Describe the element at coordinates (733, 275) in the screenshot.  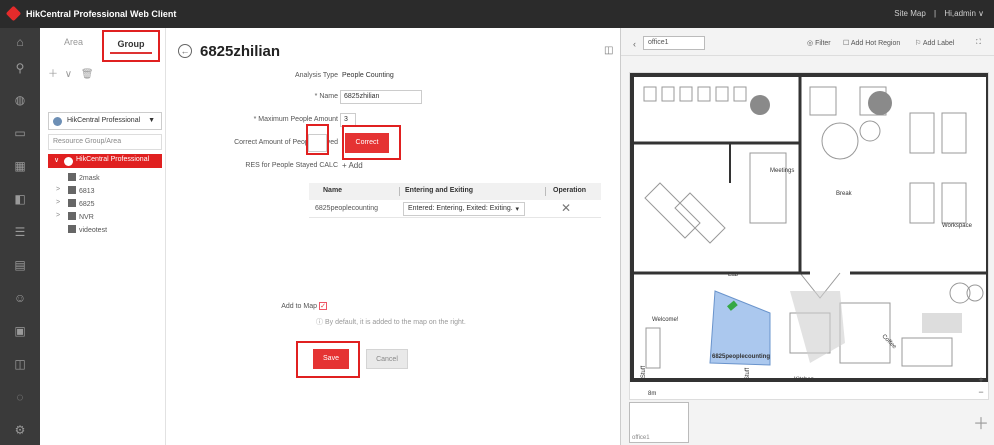
I see `map-label-lab: Lab` at that location.